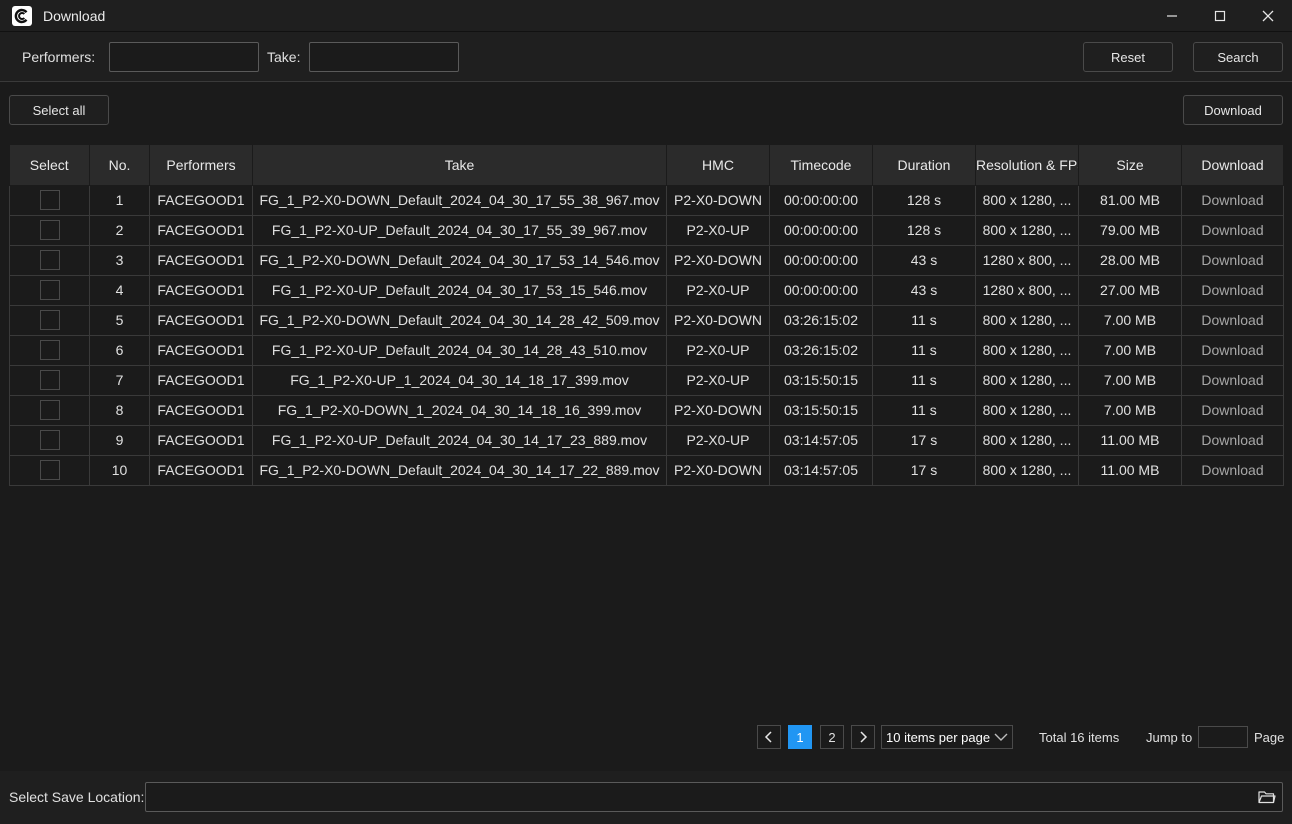 The height and width of the screenshot is (824, 1292). I want to click on header-timecode: Timecode, so click(821, 165).